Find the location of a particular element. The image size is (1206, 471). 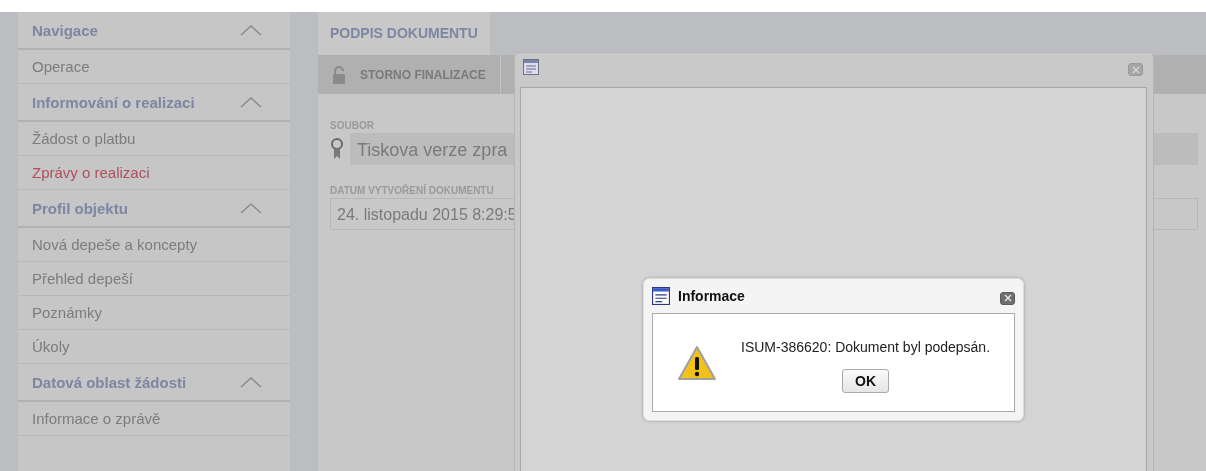

sidebar-item: Informace o zprávě is located at coordinates (154, 419).